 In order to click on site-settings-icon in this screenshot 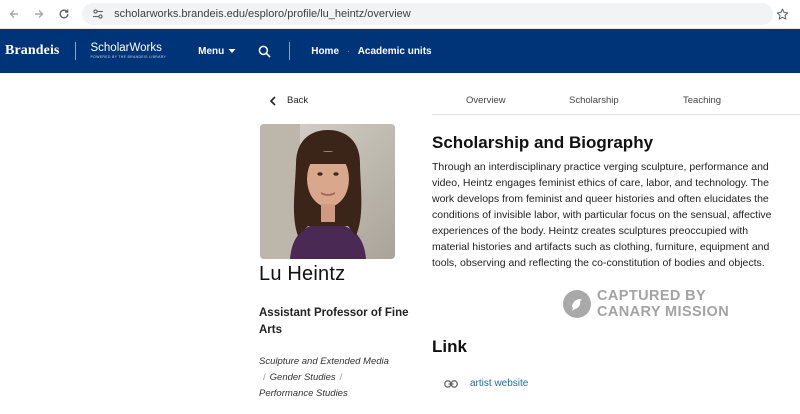, I will do `click(98, 14)`.